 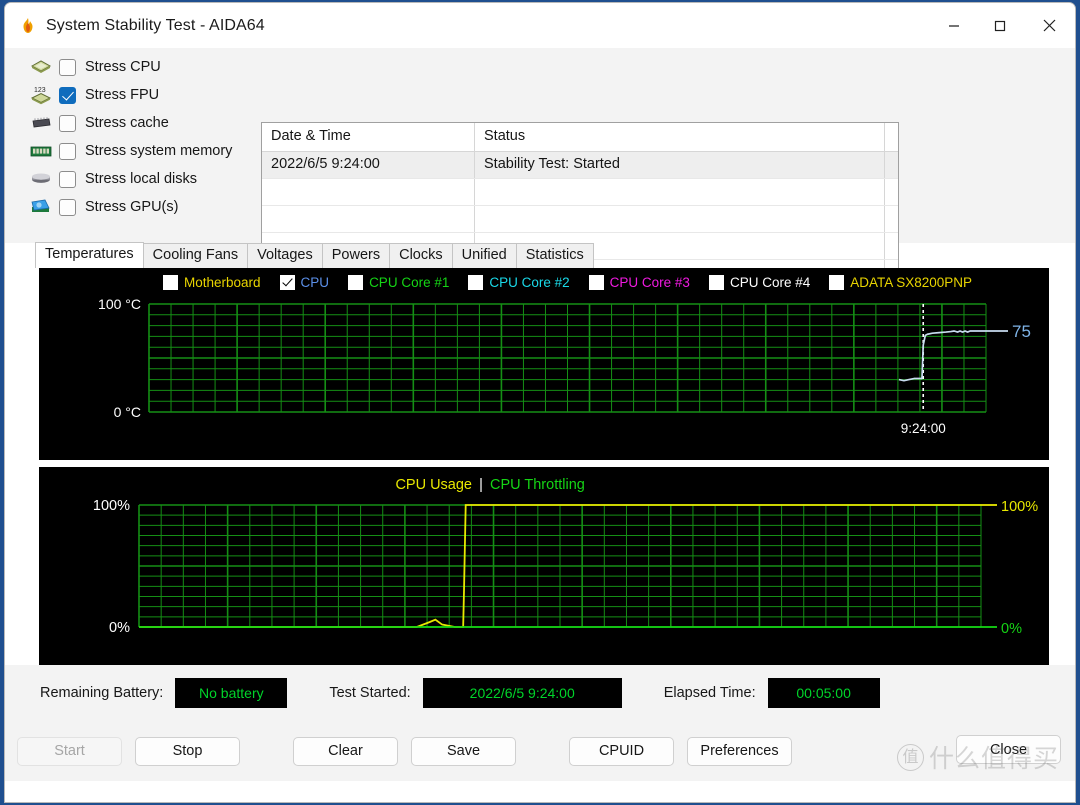 What do you see at coordinates (222, 282) in the screenshot?
I see `legend-label: Motherboard` at bounding box center [222, 282].